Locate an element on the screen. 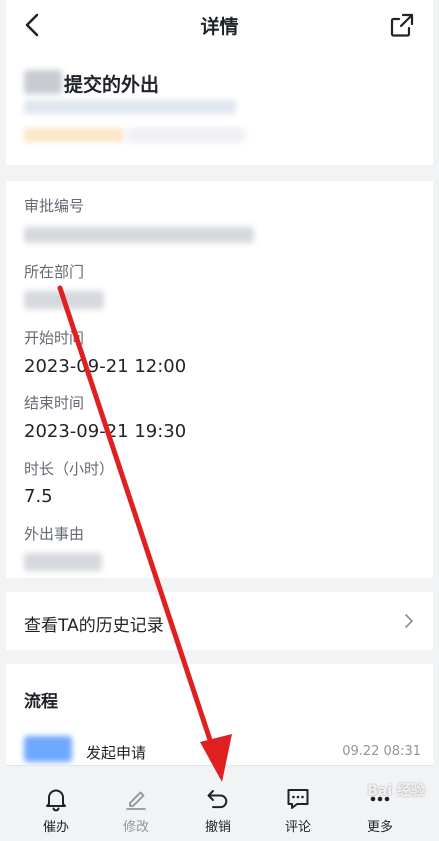 The image size is (439, 841). department-label: 所在部门 is located at coordinates (54, 272).